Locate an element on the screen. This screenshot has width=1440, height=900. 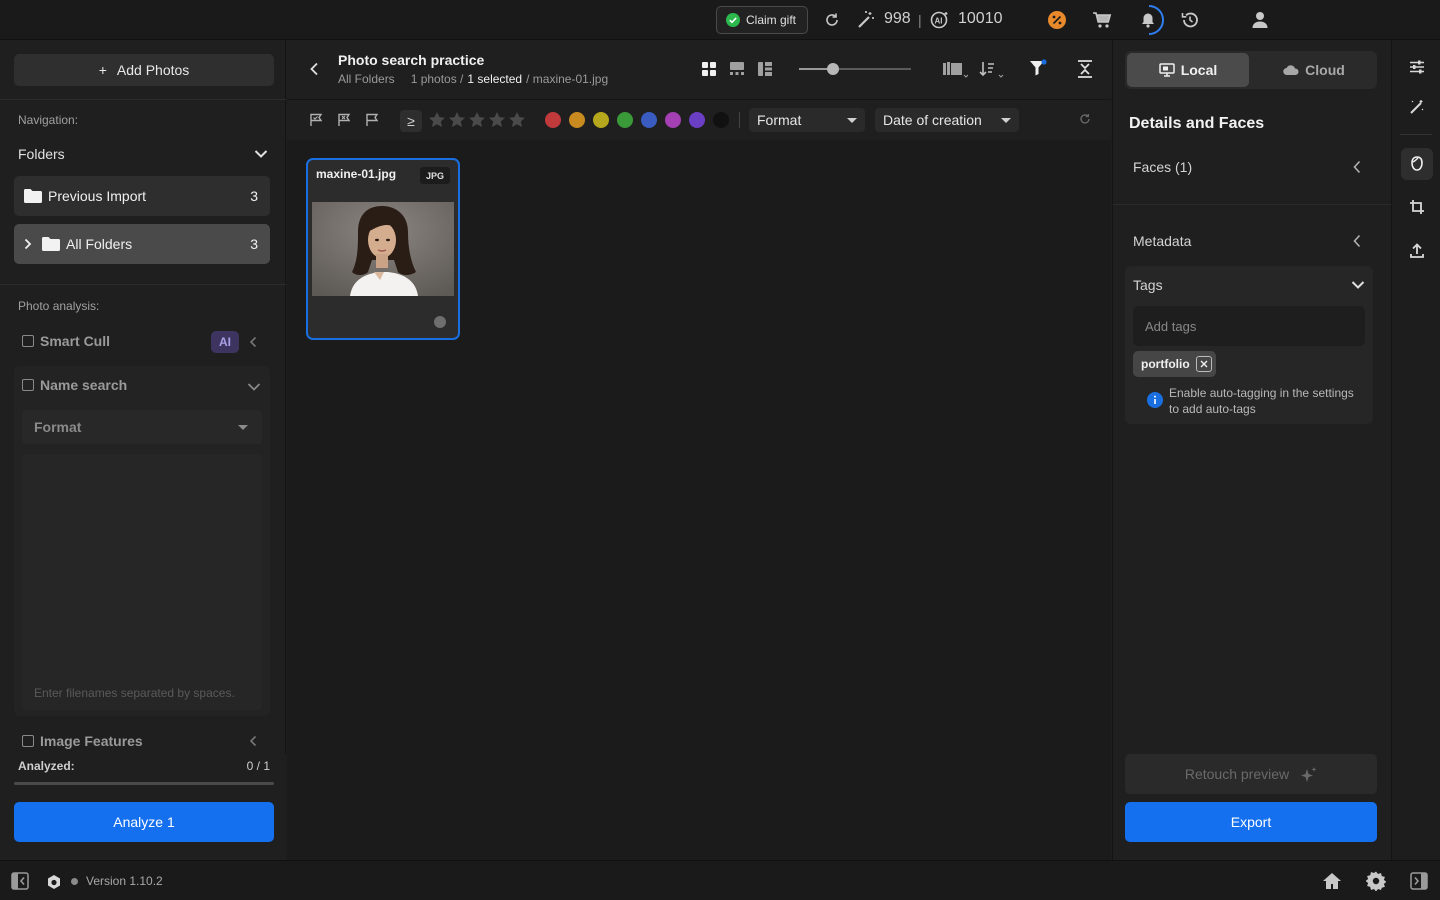
collapse-left-panel-icon is located at coordinates (20, 881).